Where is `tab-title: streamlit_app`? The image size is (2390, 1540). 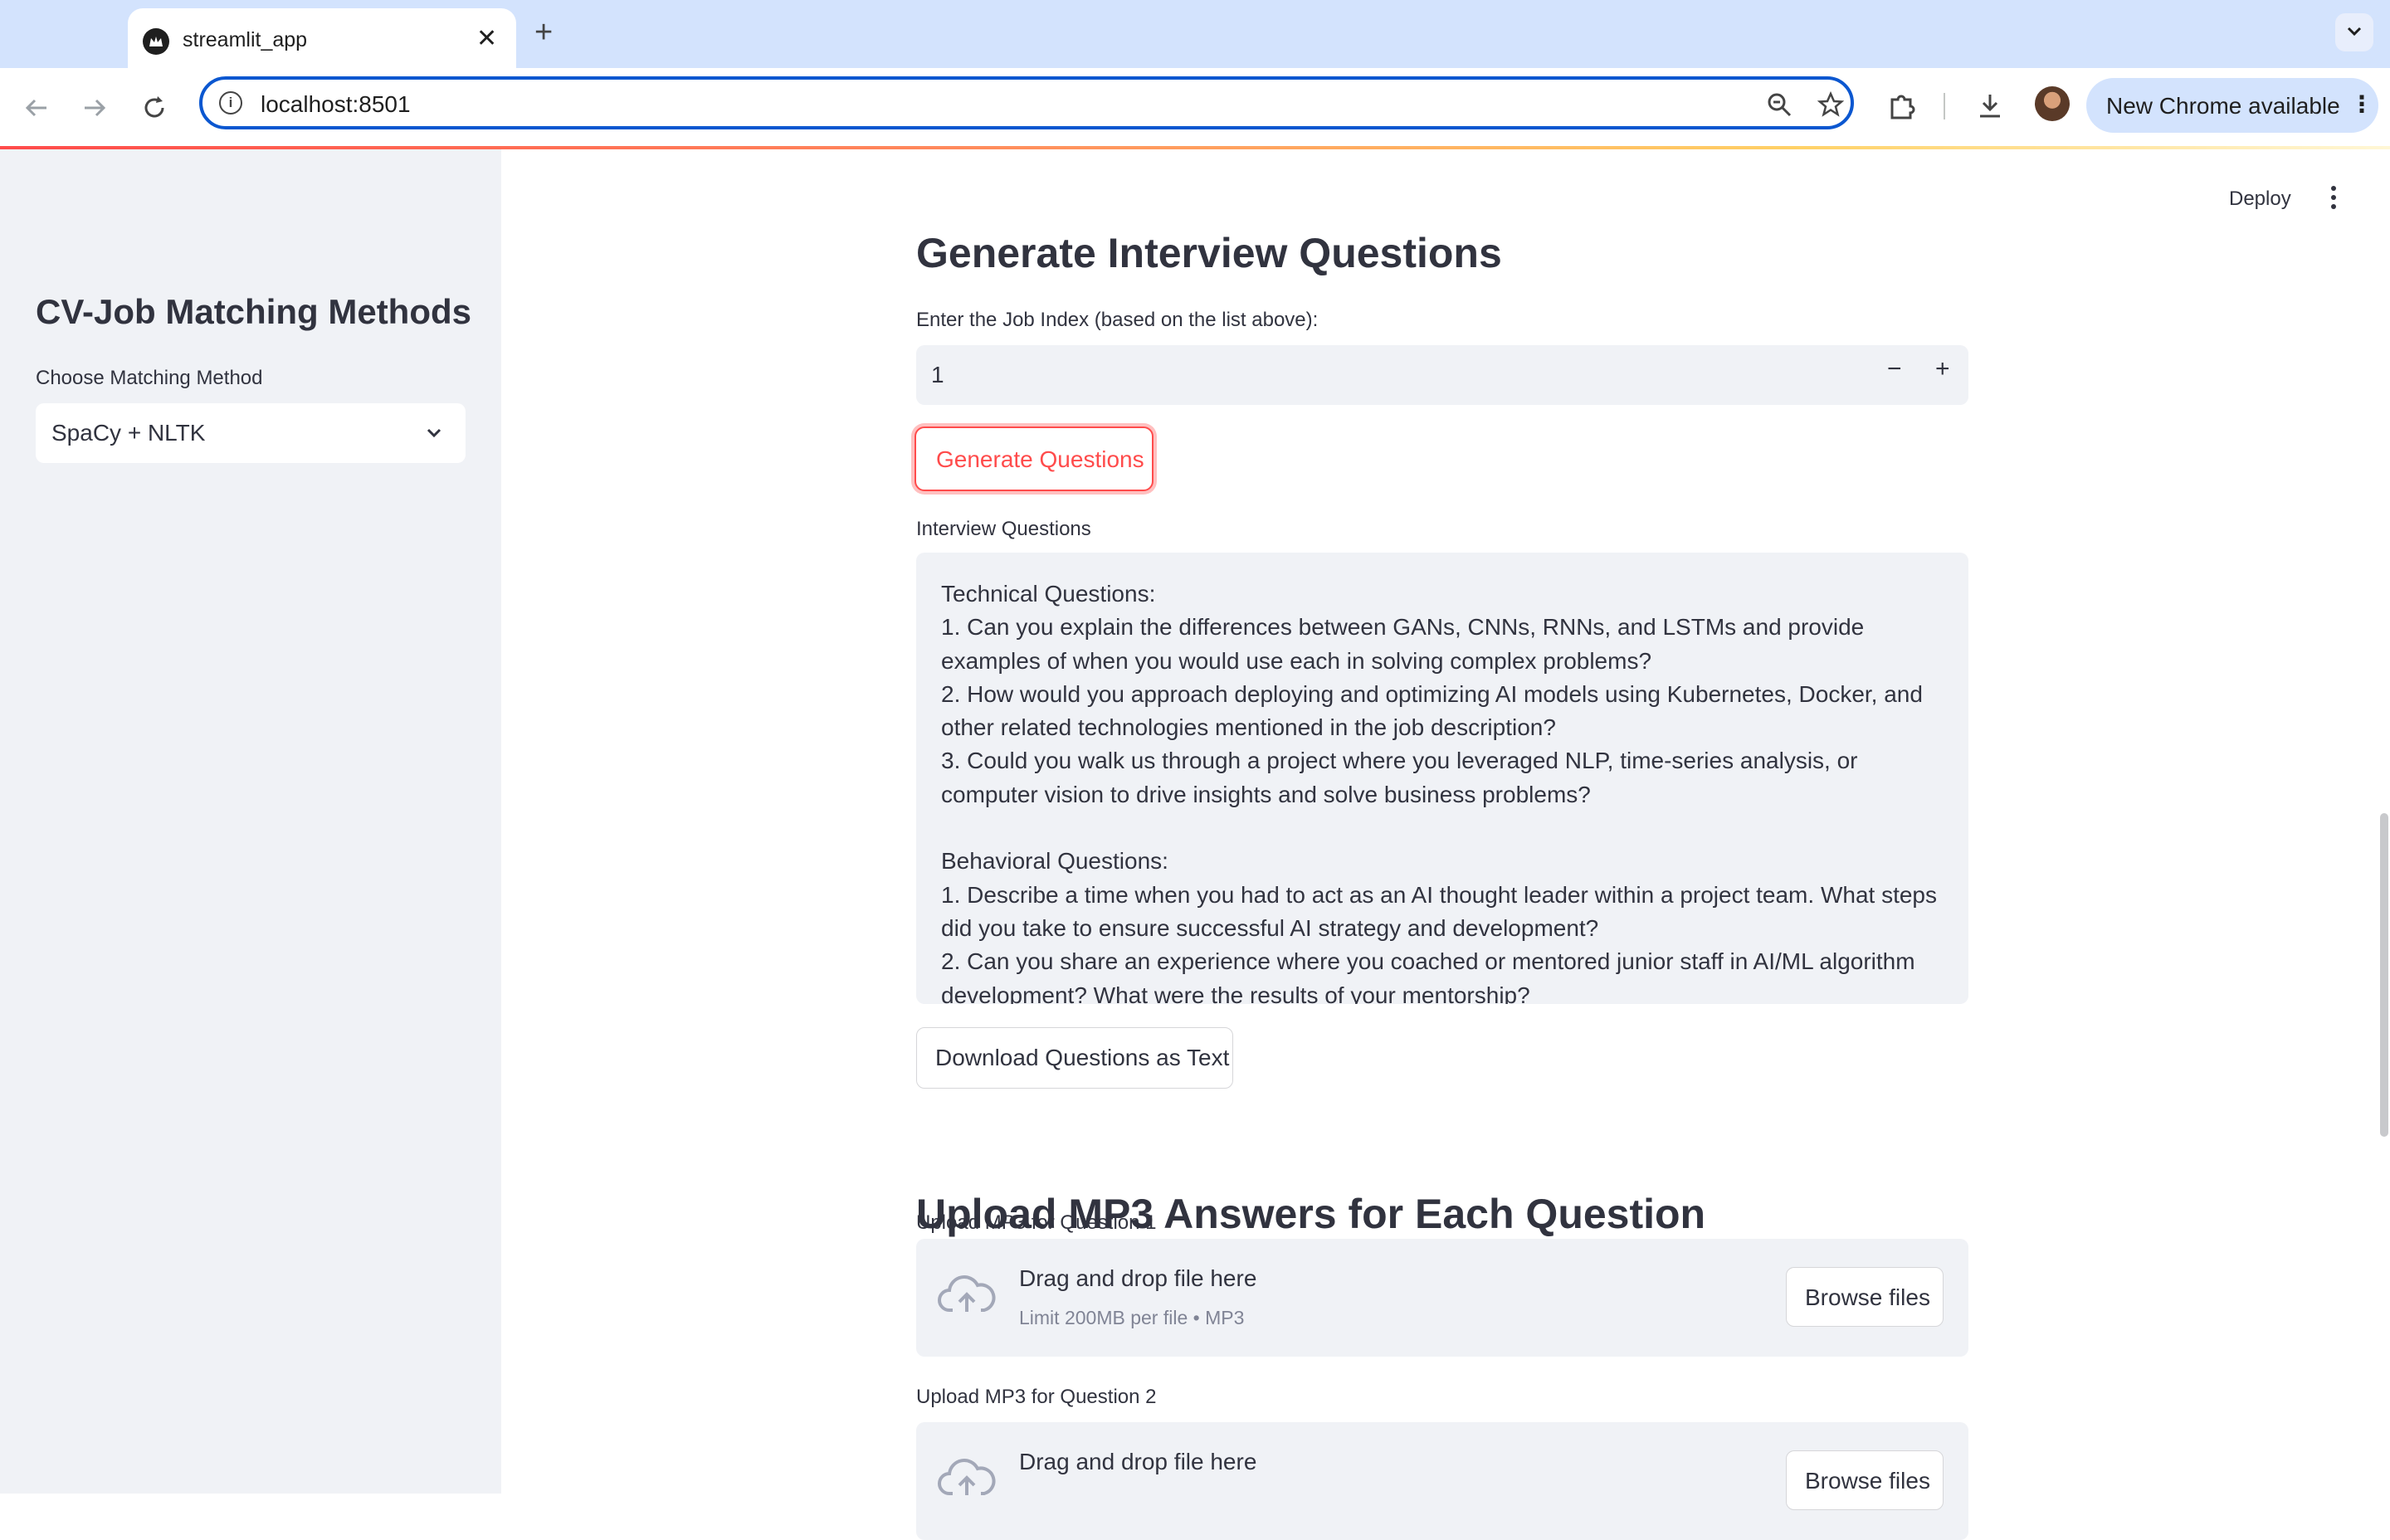 tab-title: streamlit_app is located at coordinates (246, 39).